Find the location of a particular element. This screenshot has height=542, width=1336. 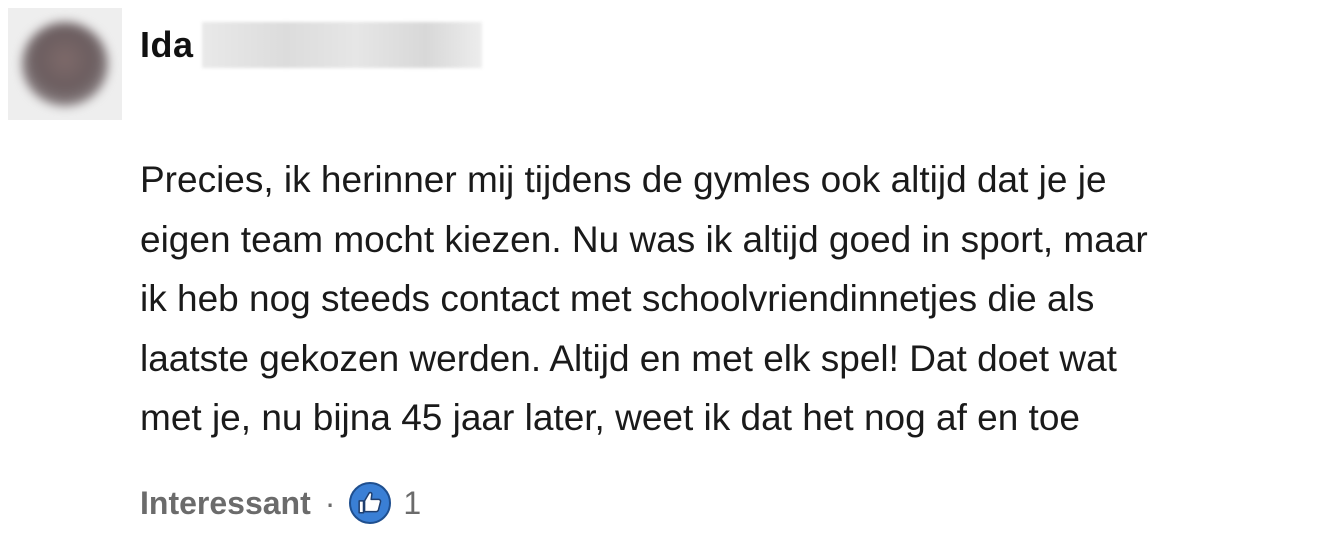

author-name: Ida is located at coordinates (311, 45).